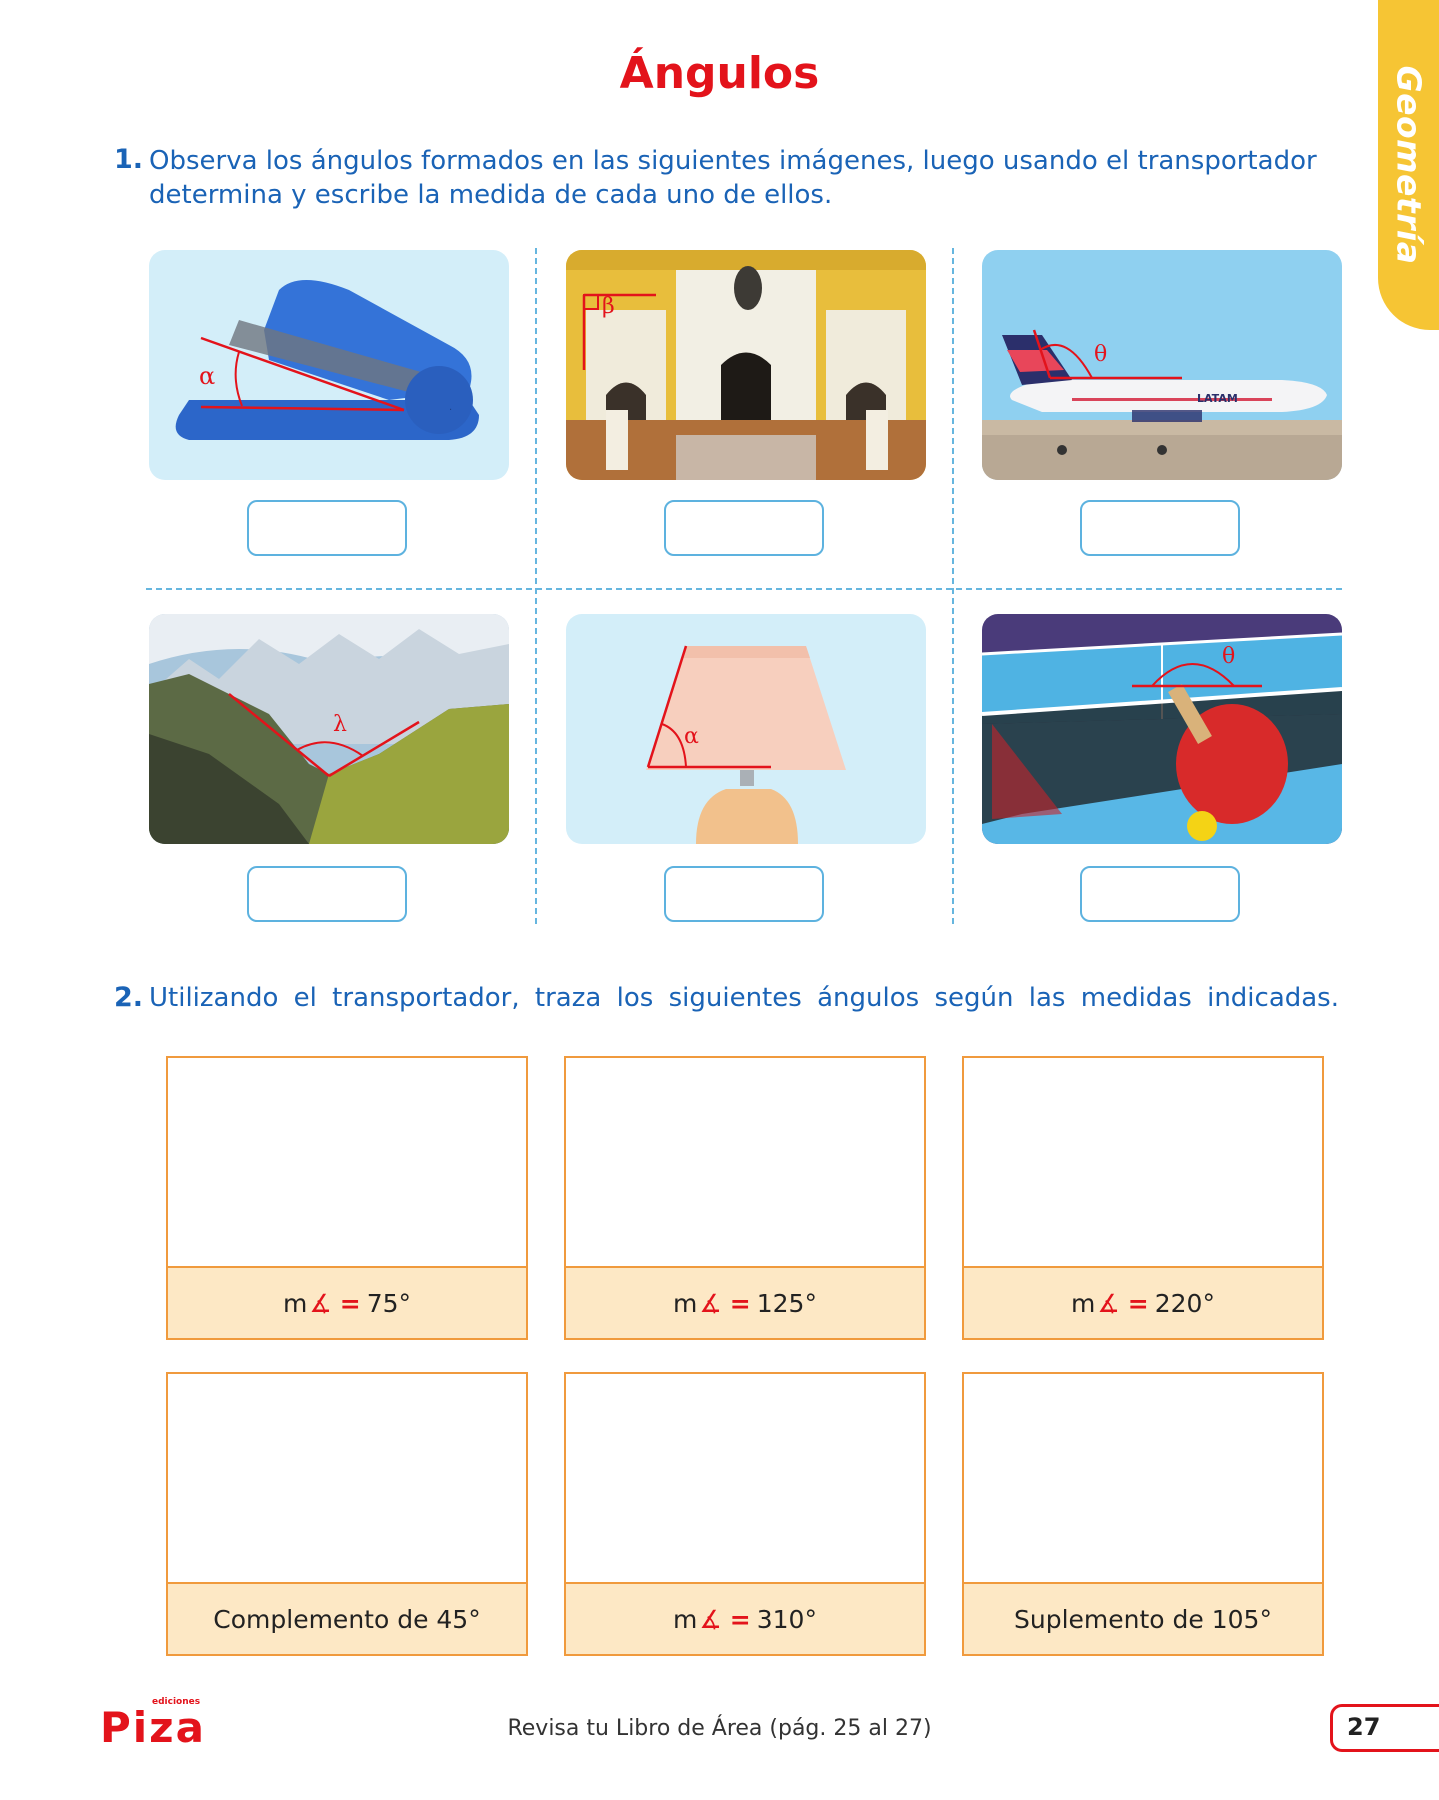 This screenshot has width=1439, height=1800. Describe the element at coordinates (1160, 894) in the screenshot. I see `answer-box-ping-pong` at that location.